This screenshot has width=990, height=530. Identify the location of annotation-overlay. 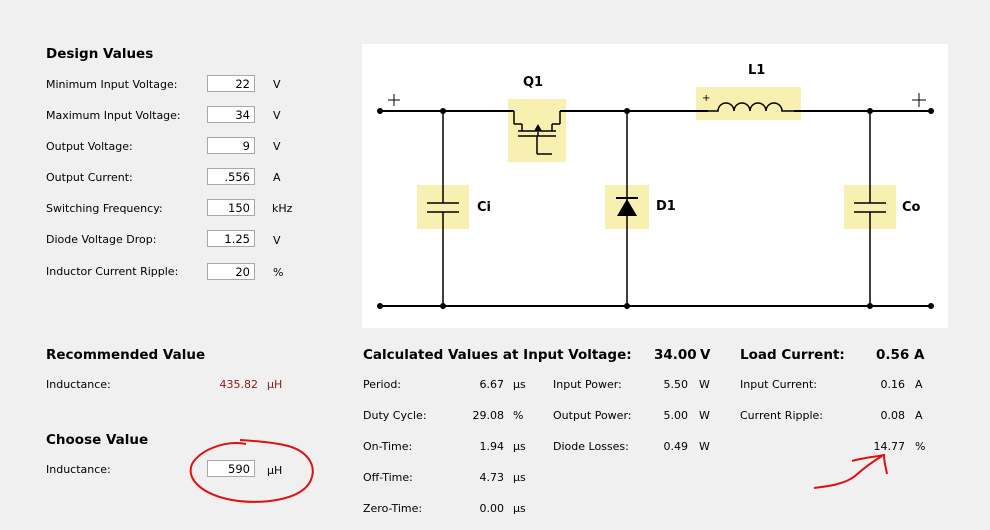
(538, 471).